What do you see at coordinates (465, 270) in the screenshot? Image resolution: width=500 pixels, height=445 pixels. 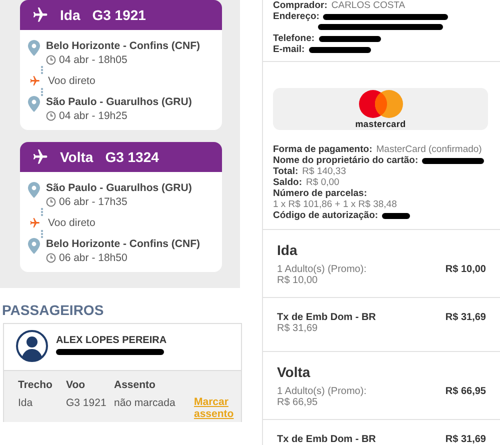 I see `fare-amount: R$ 10,00` at bounding box center [465, 270].